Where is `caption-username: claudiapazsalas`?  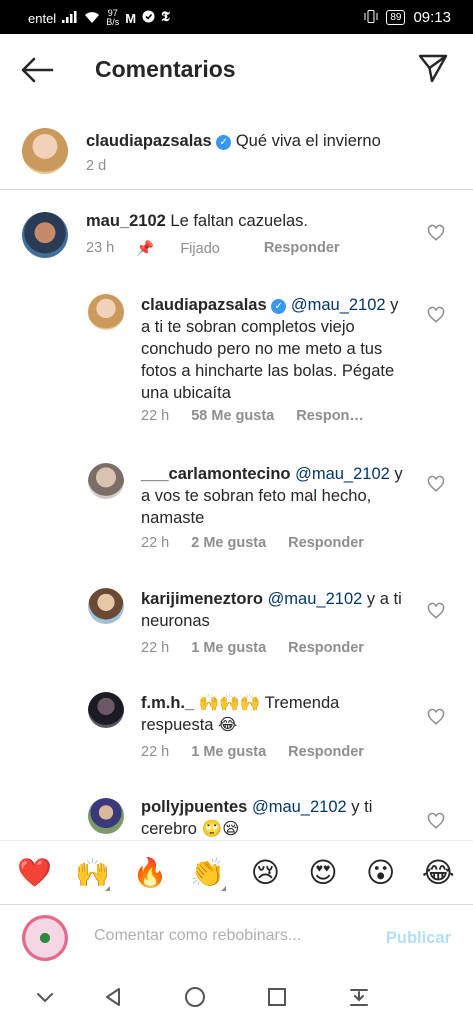
caption-username: claudiapazsalas is located at coordinates (149, 141).